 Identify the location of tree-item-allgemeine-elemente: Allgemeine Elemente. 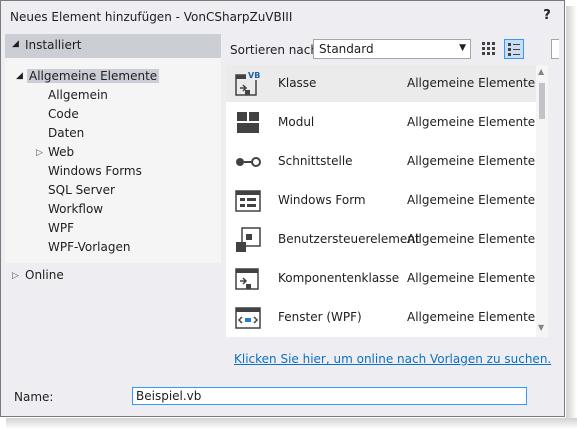
(93, 76).